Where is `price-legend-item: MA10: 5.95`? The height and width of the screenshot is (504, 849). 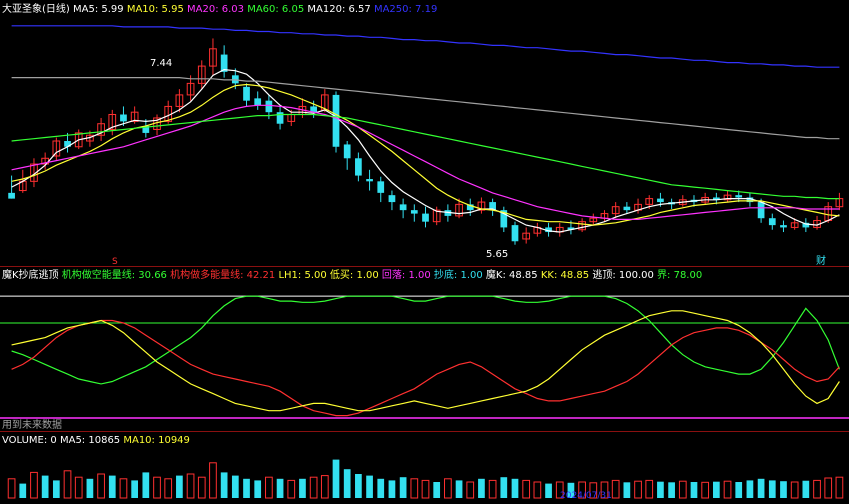
price-legend-item: MA10: 5.95 is located at coordinates (154, 9).